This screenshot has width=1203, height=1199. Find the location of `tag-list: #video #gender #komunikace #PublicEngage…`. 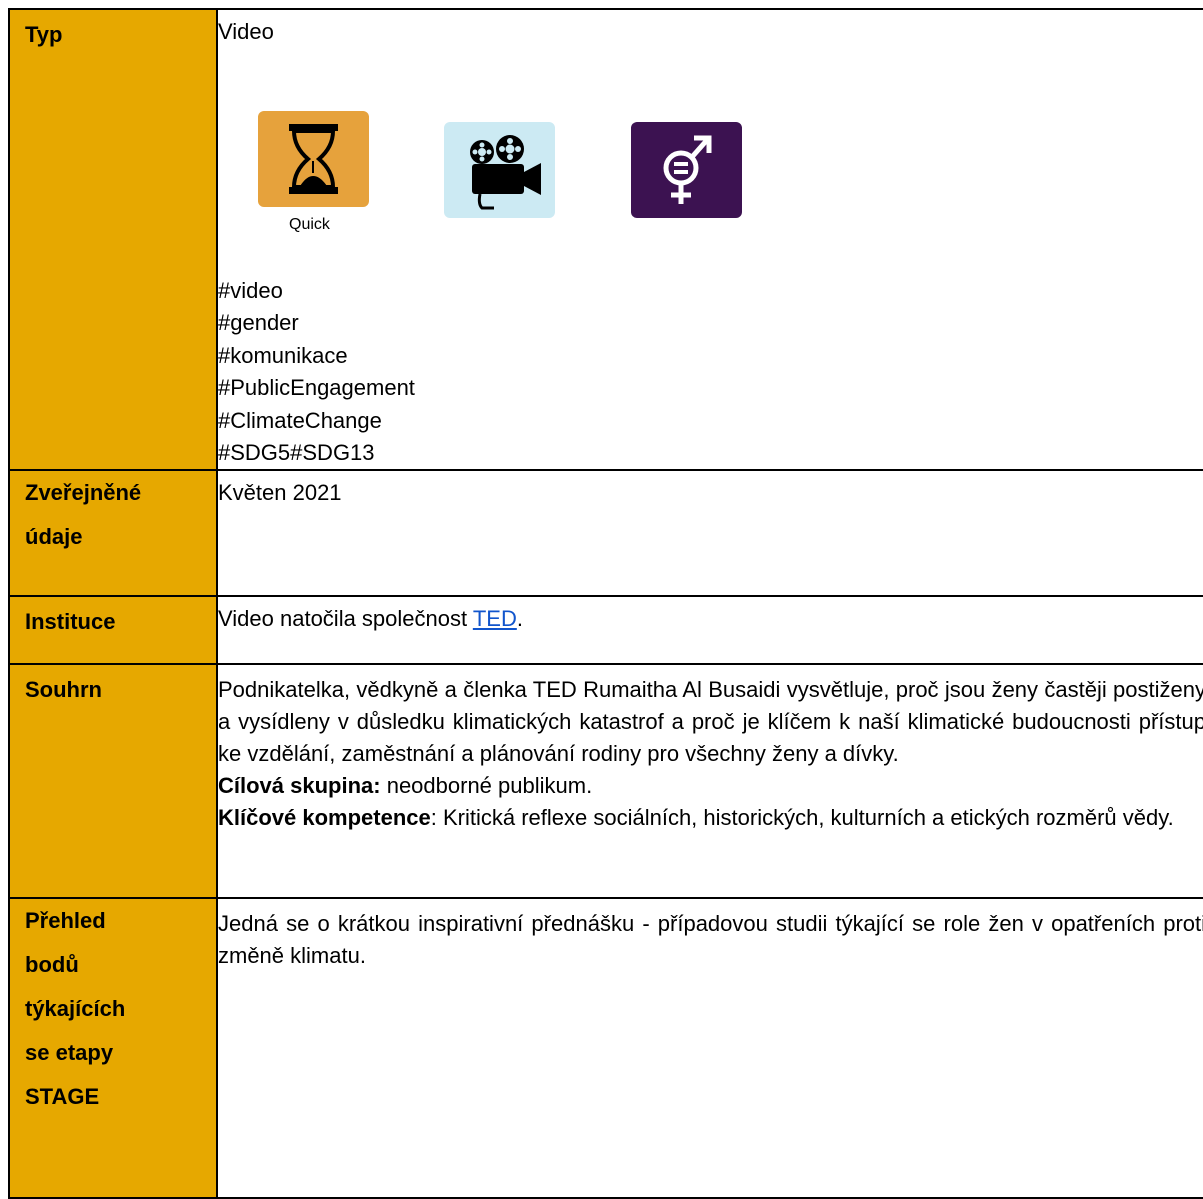

tag-list: #video #gender #komunikace #PublicEngage… is located at coordinates (710, 372).